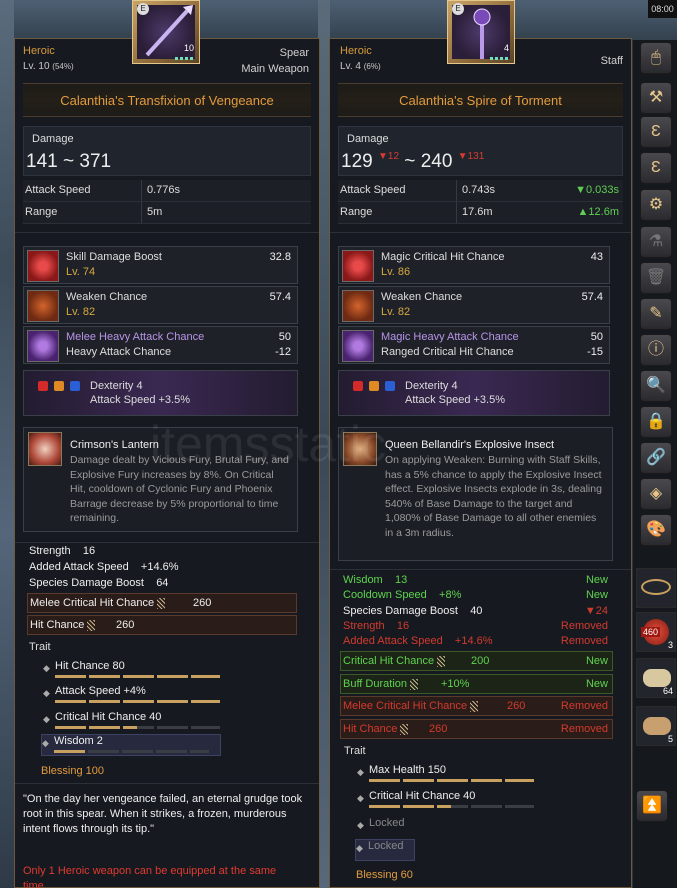 The image size is (677, 888). What do you see at coordinates (476, 729) in the screenshot?
I see `substat-row: Hit Chance 260 Removed` at bounding box center [476, 729].